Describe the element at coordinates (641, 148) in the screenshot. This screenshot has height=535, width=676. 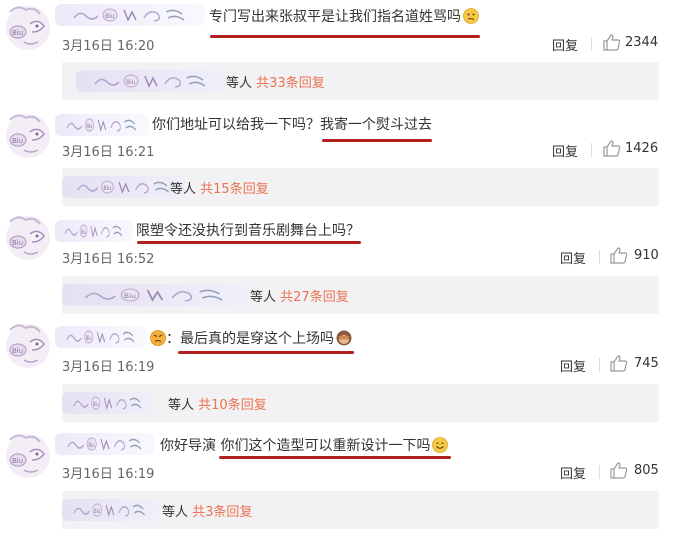
I see `like-count: 1426` at that location.